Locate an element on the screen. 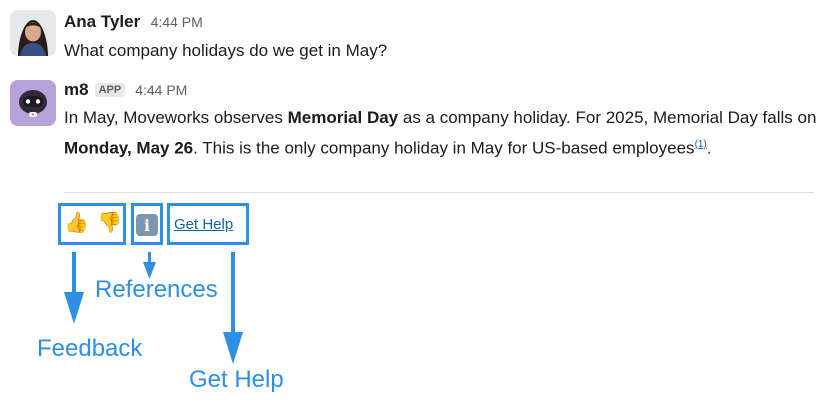 The height and width of the screenshot is (414, 833). get-help-arrow-head is located at coordinates (233, 348).